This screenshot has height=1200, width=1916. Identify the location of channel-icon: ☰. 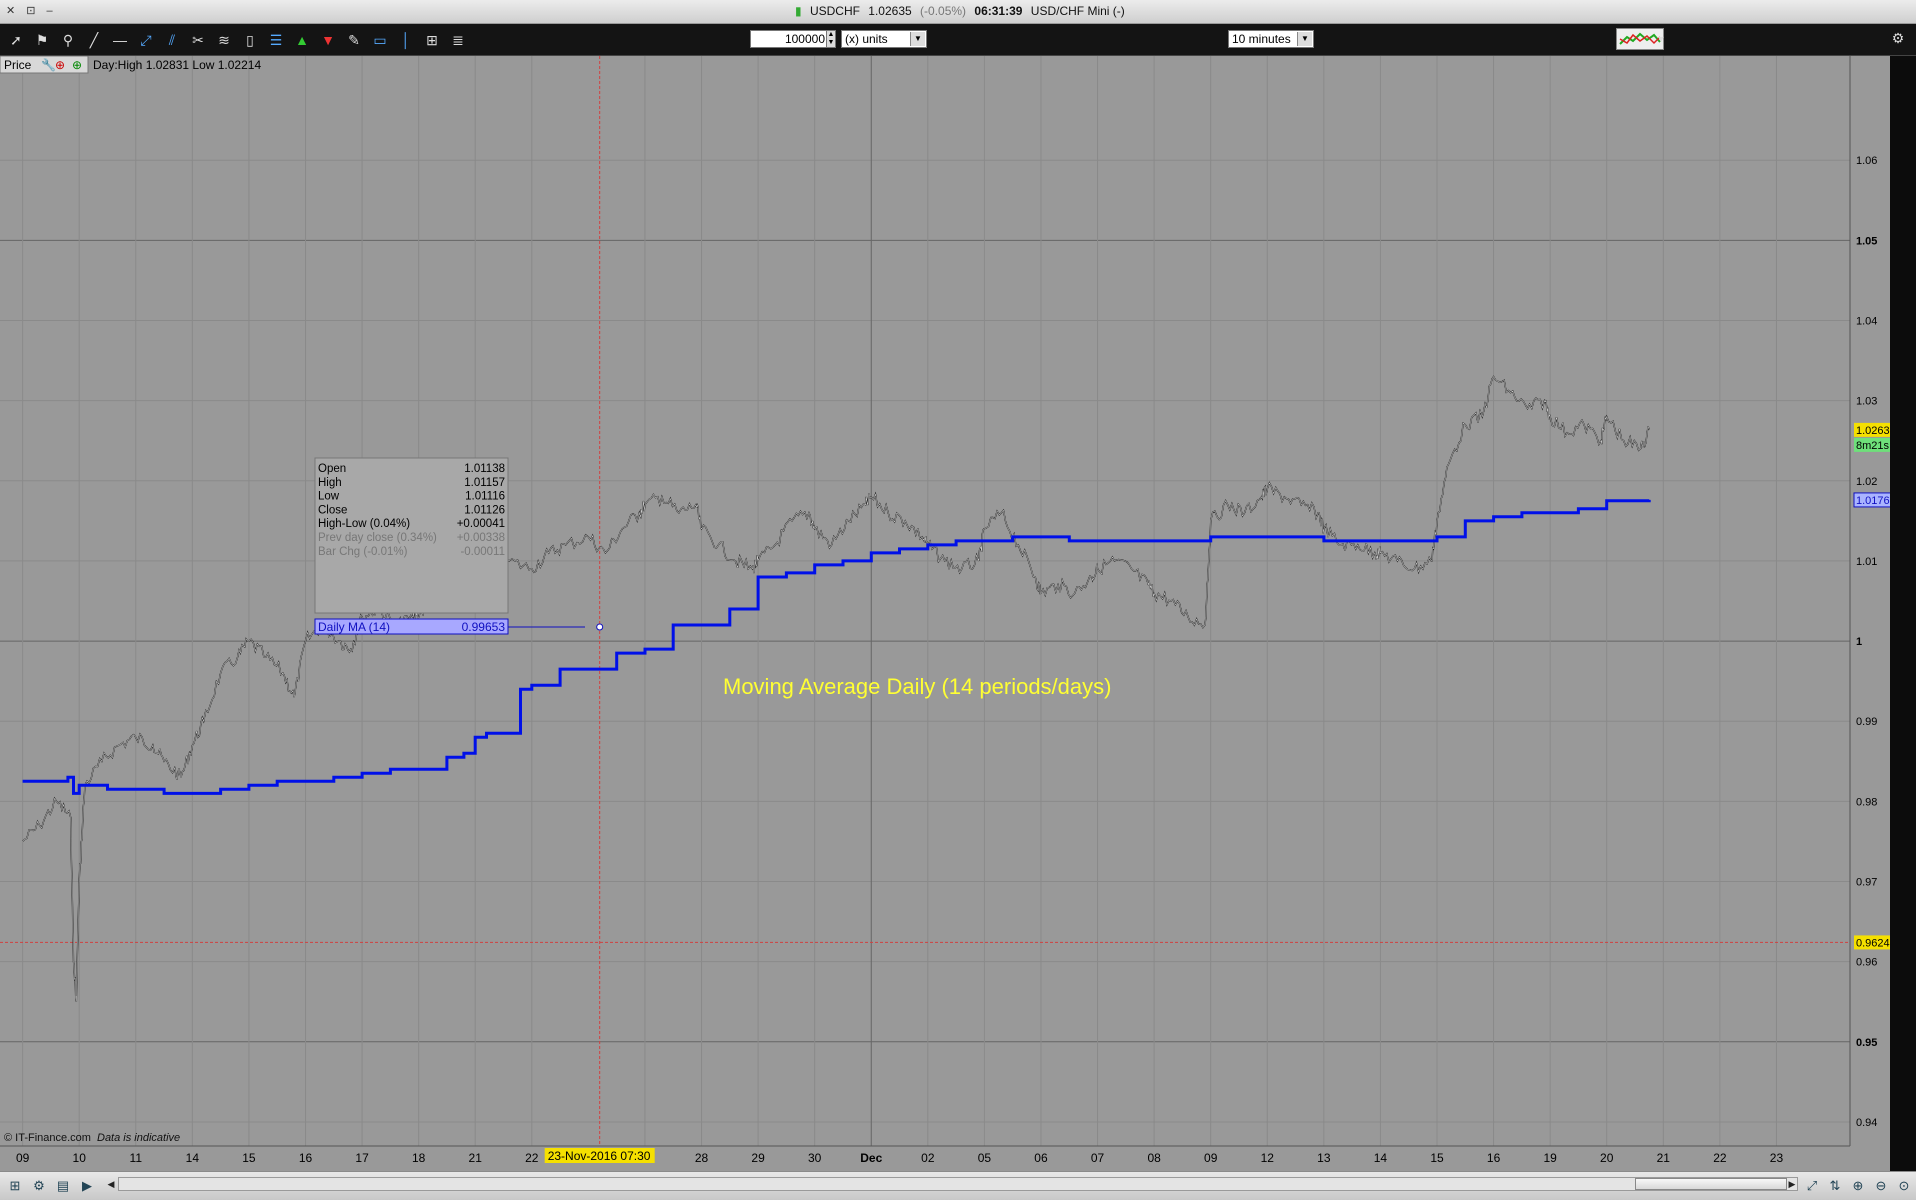
(276, 40).